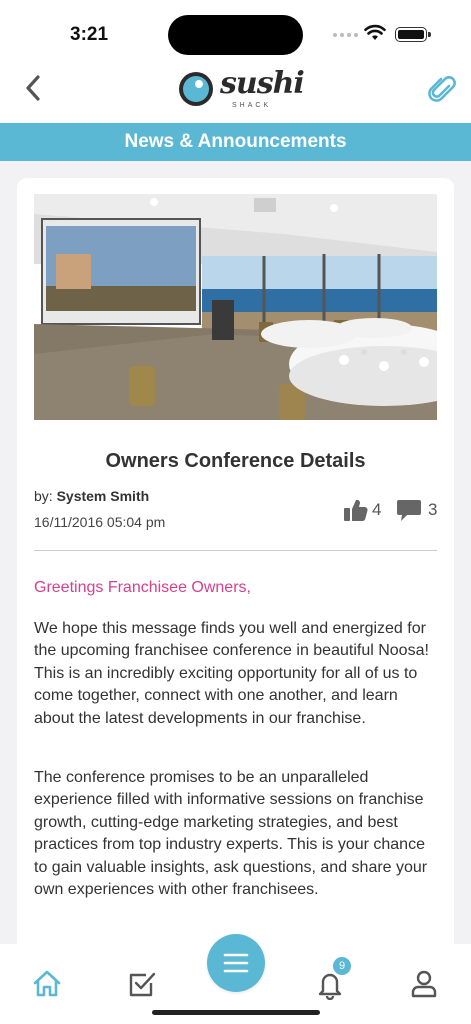 Image resolution: width=471 pixels, height=1024 pixels. What do you see at coordinates (375, 32) in the screenshot?
I see `wifi-icon` at bounding box center [375, 32].